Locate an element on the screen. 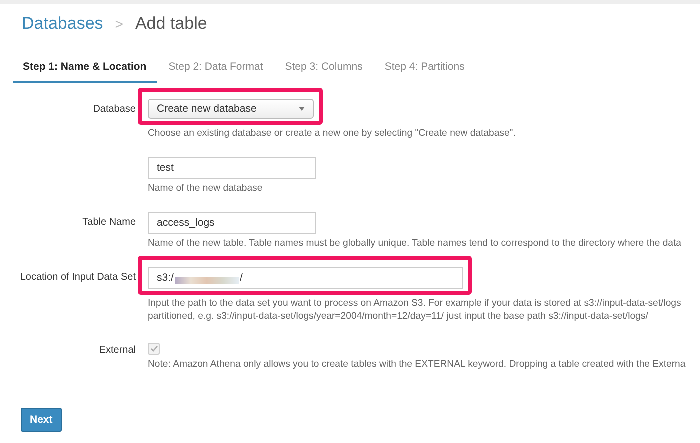  redacted-block is located at coordinates (206, 280).